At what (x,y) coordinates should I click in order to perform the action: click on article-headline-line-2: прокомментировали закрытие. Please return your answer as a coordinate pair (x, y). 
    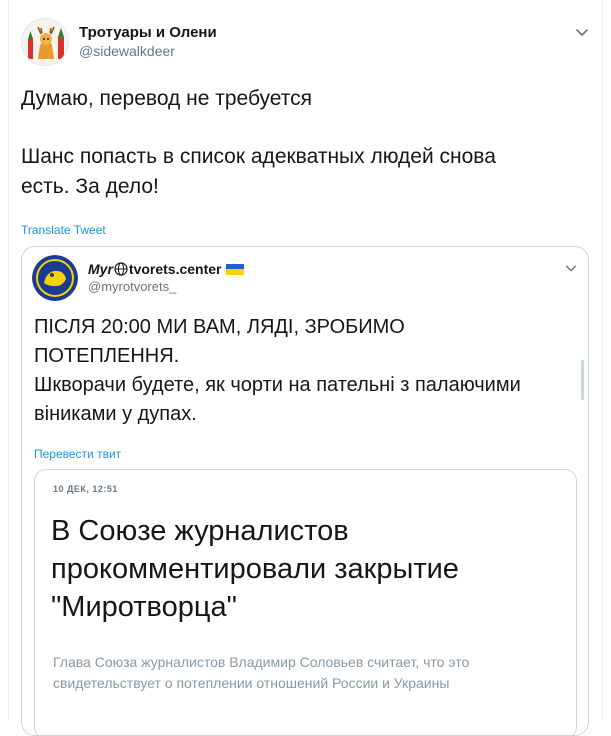
    Looking at the image, I should click on (255, 569).